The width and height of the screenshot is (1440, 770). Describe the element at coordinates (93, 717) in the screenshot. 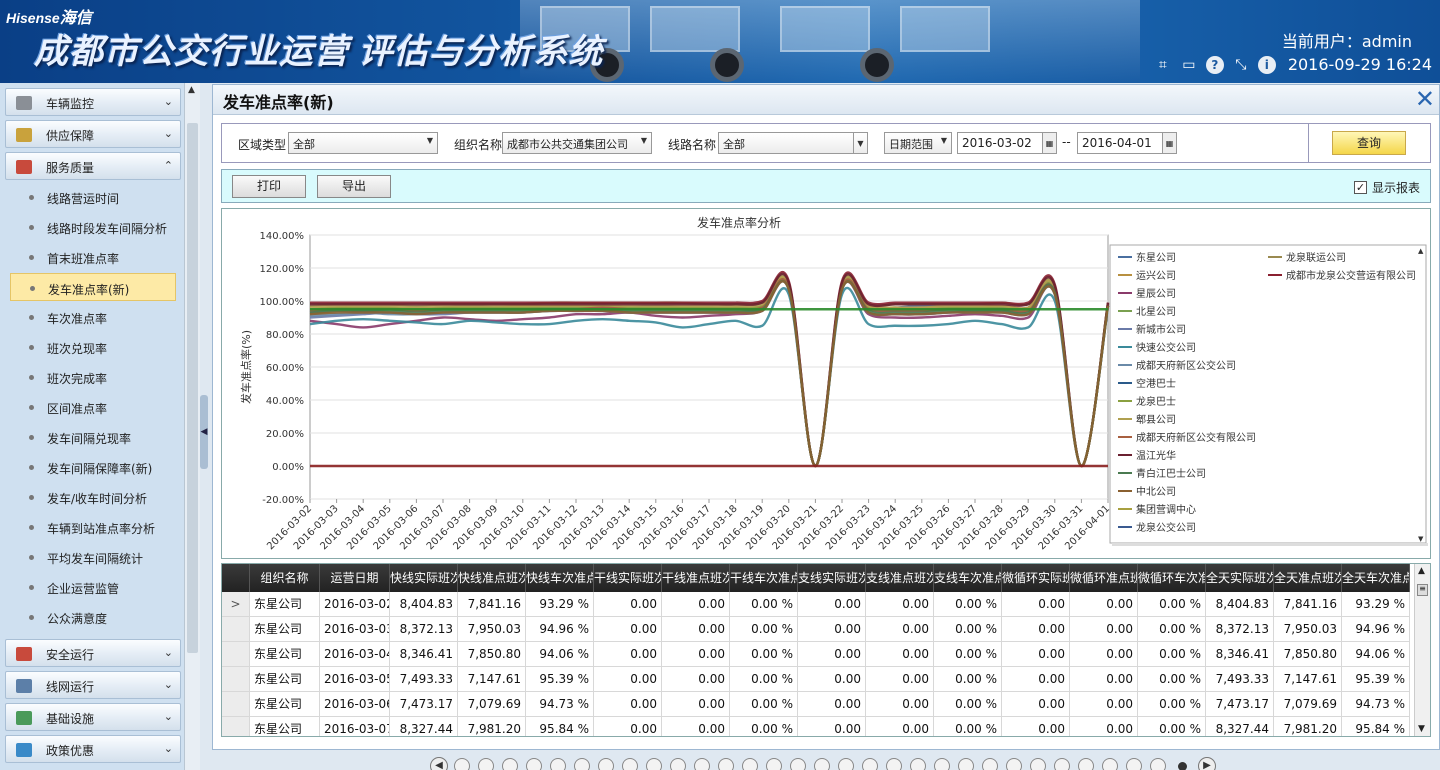

I see `sidebar-group-infrastructure: 基础设施 ⌄` at that location.